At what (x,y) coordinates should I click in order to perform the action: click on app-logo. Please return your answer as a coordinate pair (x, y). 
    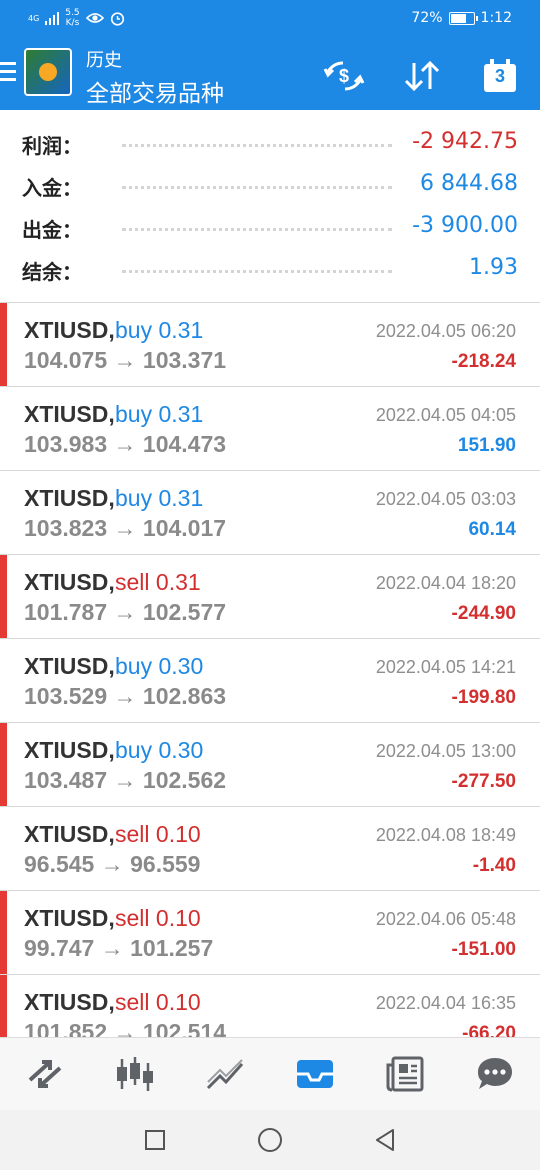
    Looking at the image, I should click on (48, 72).